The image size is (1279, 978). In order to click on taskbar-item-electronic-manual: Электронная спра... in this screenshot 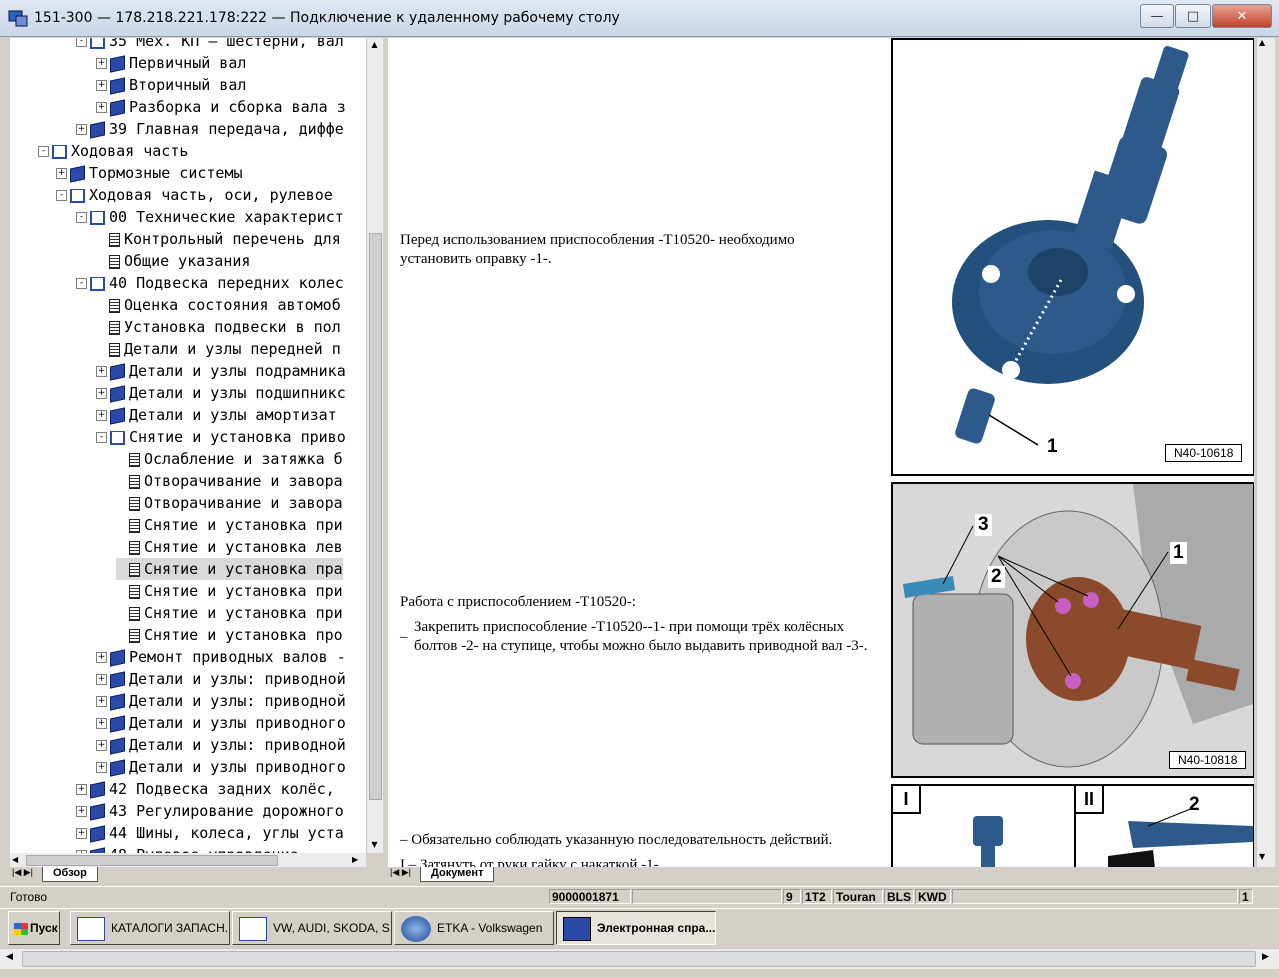, I will do `click(636, 928)`.